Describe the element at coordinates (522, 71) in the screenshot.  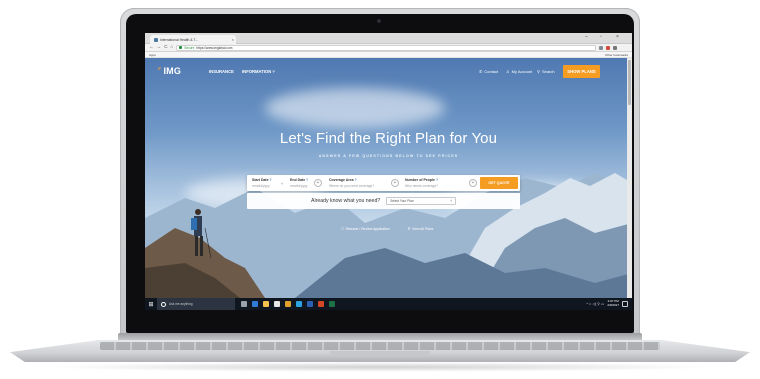
I see `nav-account-label: My Account` at that location.